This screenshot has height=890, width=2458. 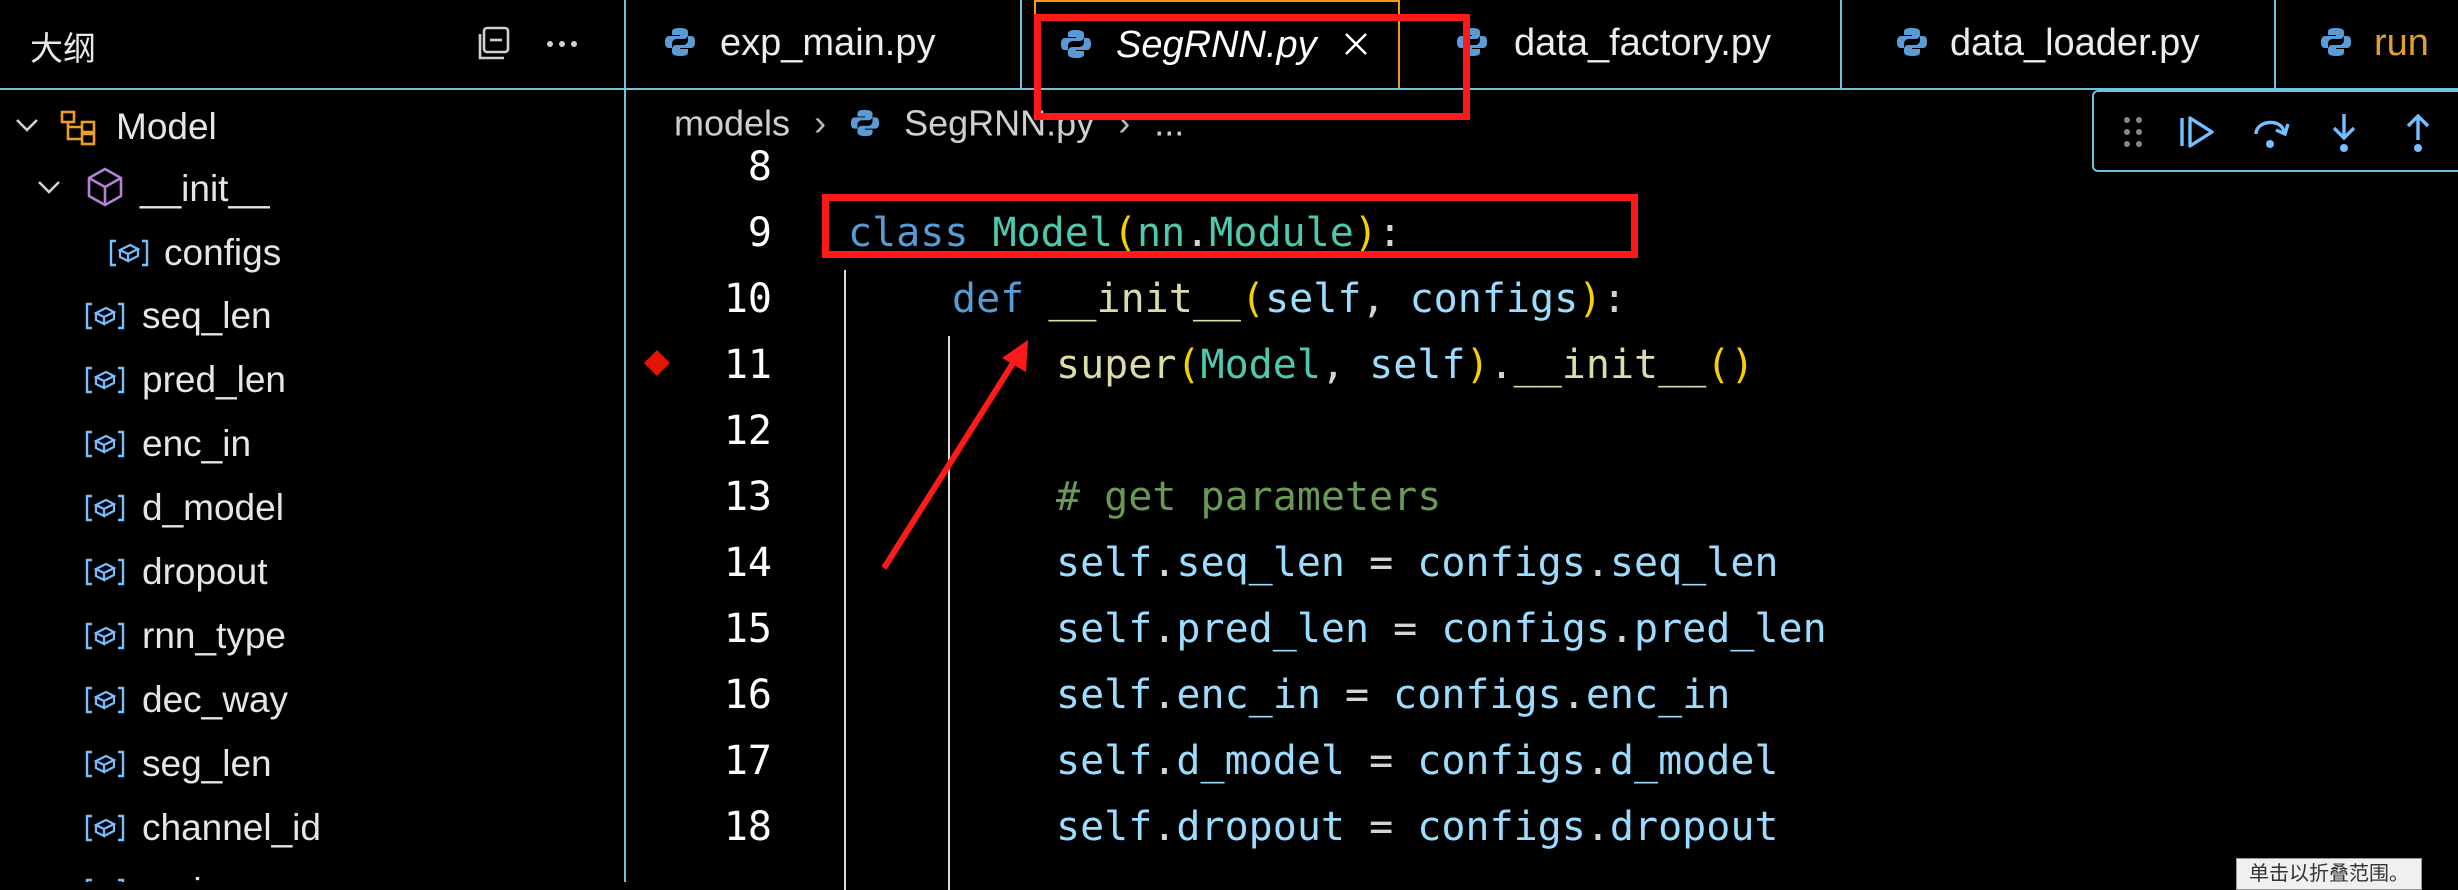 I want to click on step-into-icon, so click(x=2344, y=132).